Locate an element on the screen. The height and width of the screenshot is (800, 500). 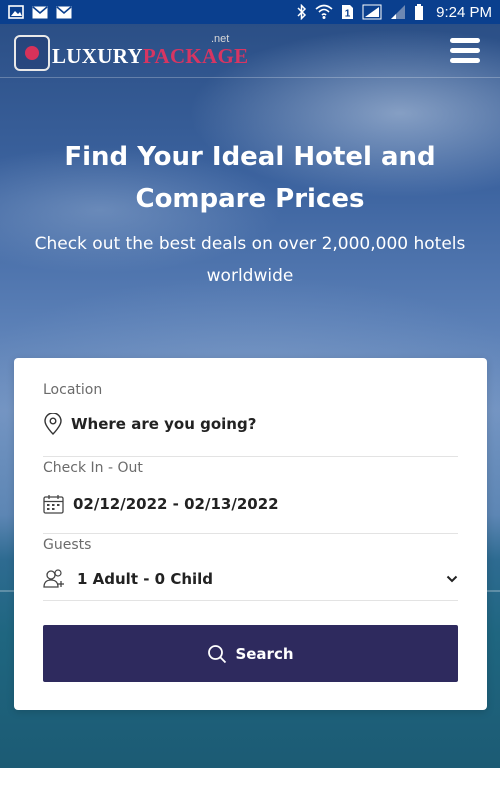
add-user-icon is located at coordinates (54, 579).